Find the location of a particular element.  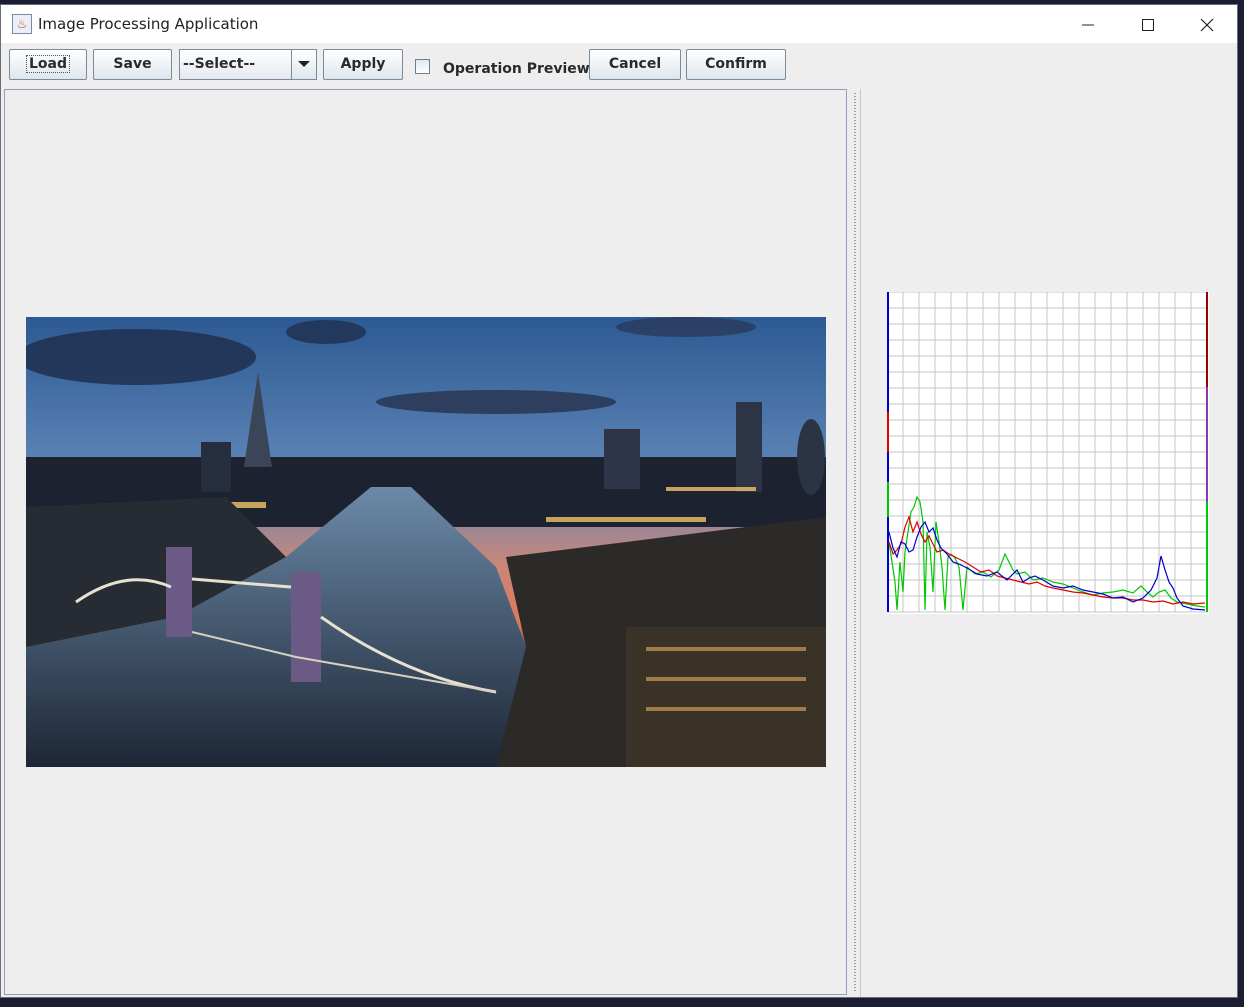

divider-grip is located at coordinates (855, 542).